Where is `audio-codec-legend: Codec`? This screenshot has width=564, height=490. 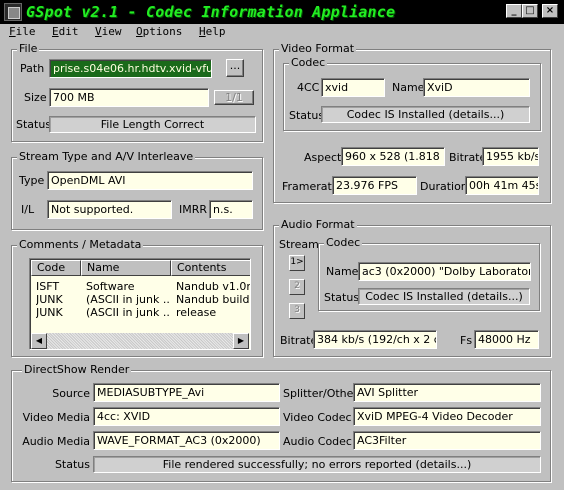
audio-codec-legend: Codec is located at coordinates (343, 242).